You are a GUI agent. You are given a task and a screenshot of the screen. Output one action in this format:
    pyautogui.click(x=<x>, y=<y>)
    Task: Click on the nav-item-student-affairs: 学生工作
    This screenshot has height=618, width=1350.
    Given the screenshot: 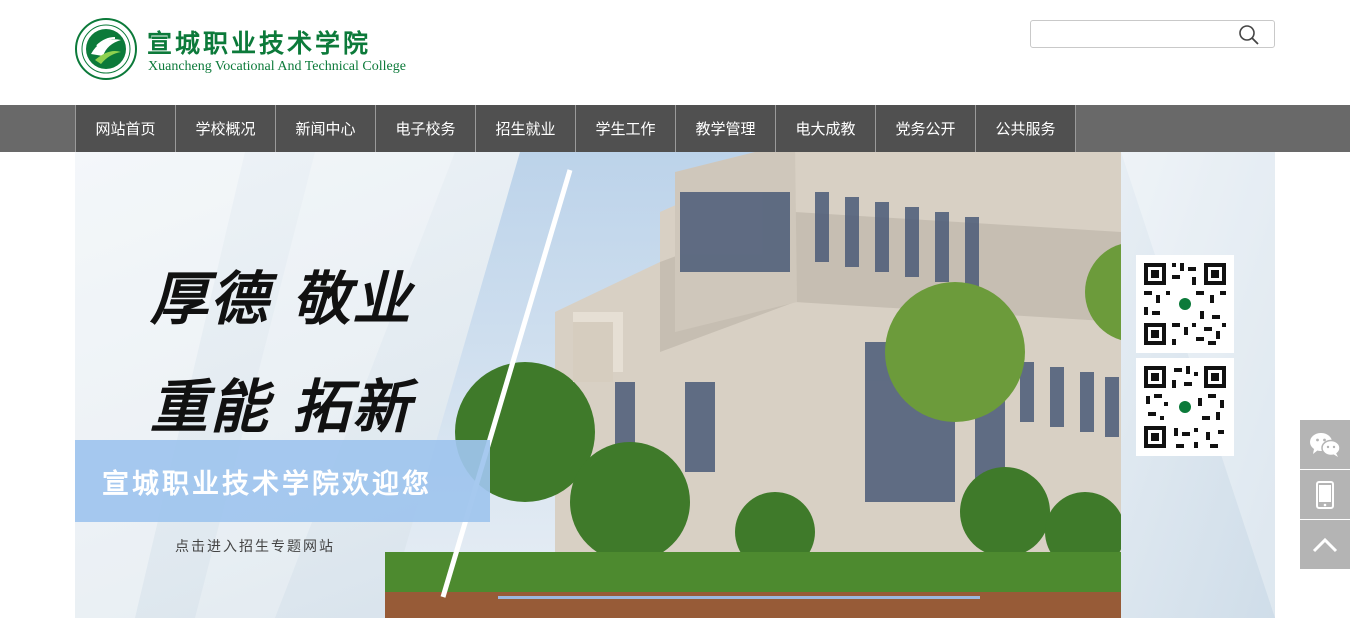 What is the action you would take?
    pyautogui.click(x=625, y=128)
    